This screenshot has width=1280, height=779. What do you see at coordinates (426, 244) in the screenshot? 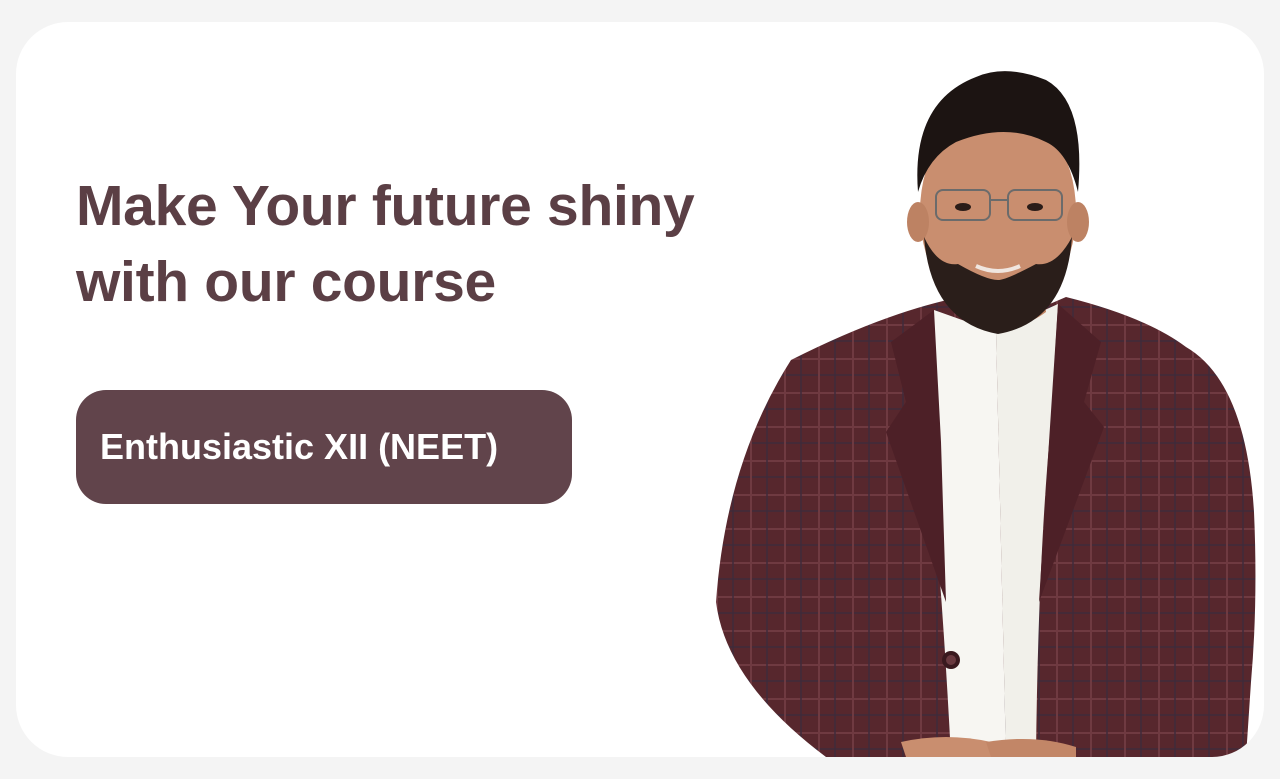
I see `hero-headline: Make Your future shiny with our course` at bounding box center [426, 244].